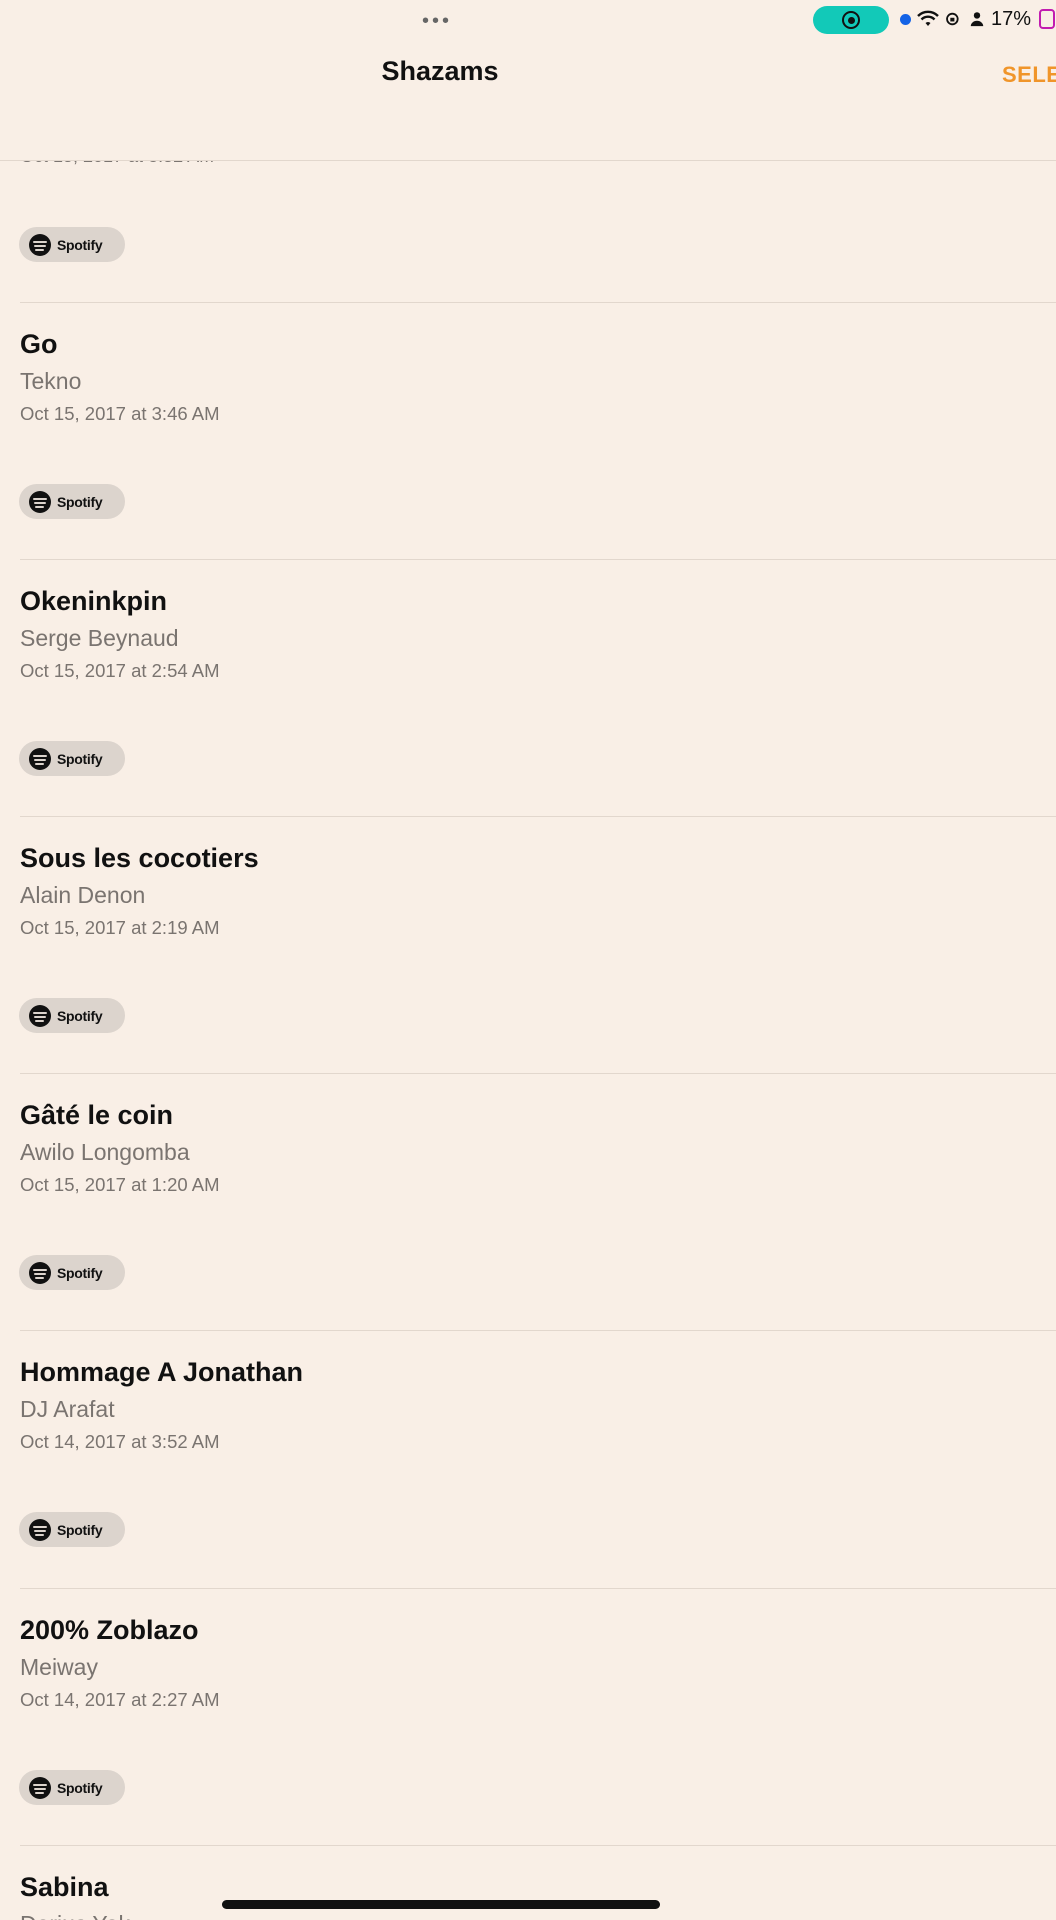 The image size is (1056, 1920). Describe the element at coordinates (120, 413) in the screenshot. I see `song-date: Oct 15, 2017 at 3:46 AM` at that location.